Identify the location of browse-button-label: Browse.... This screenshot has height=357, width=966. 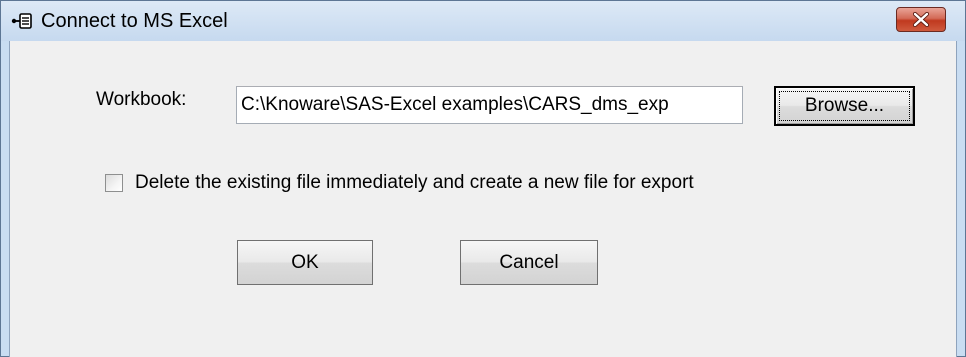
(844, 105).